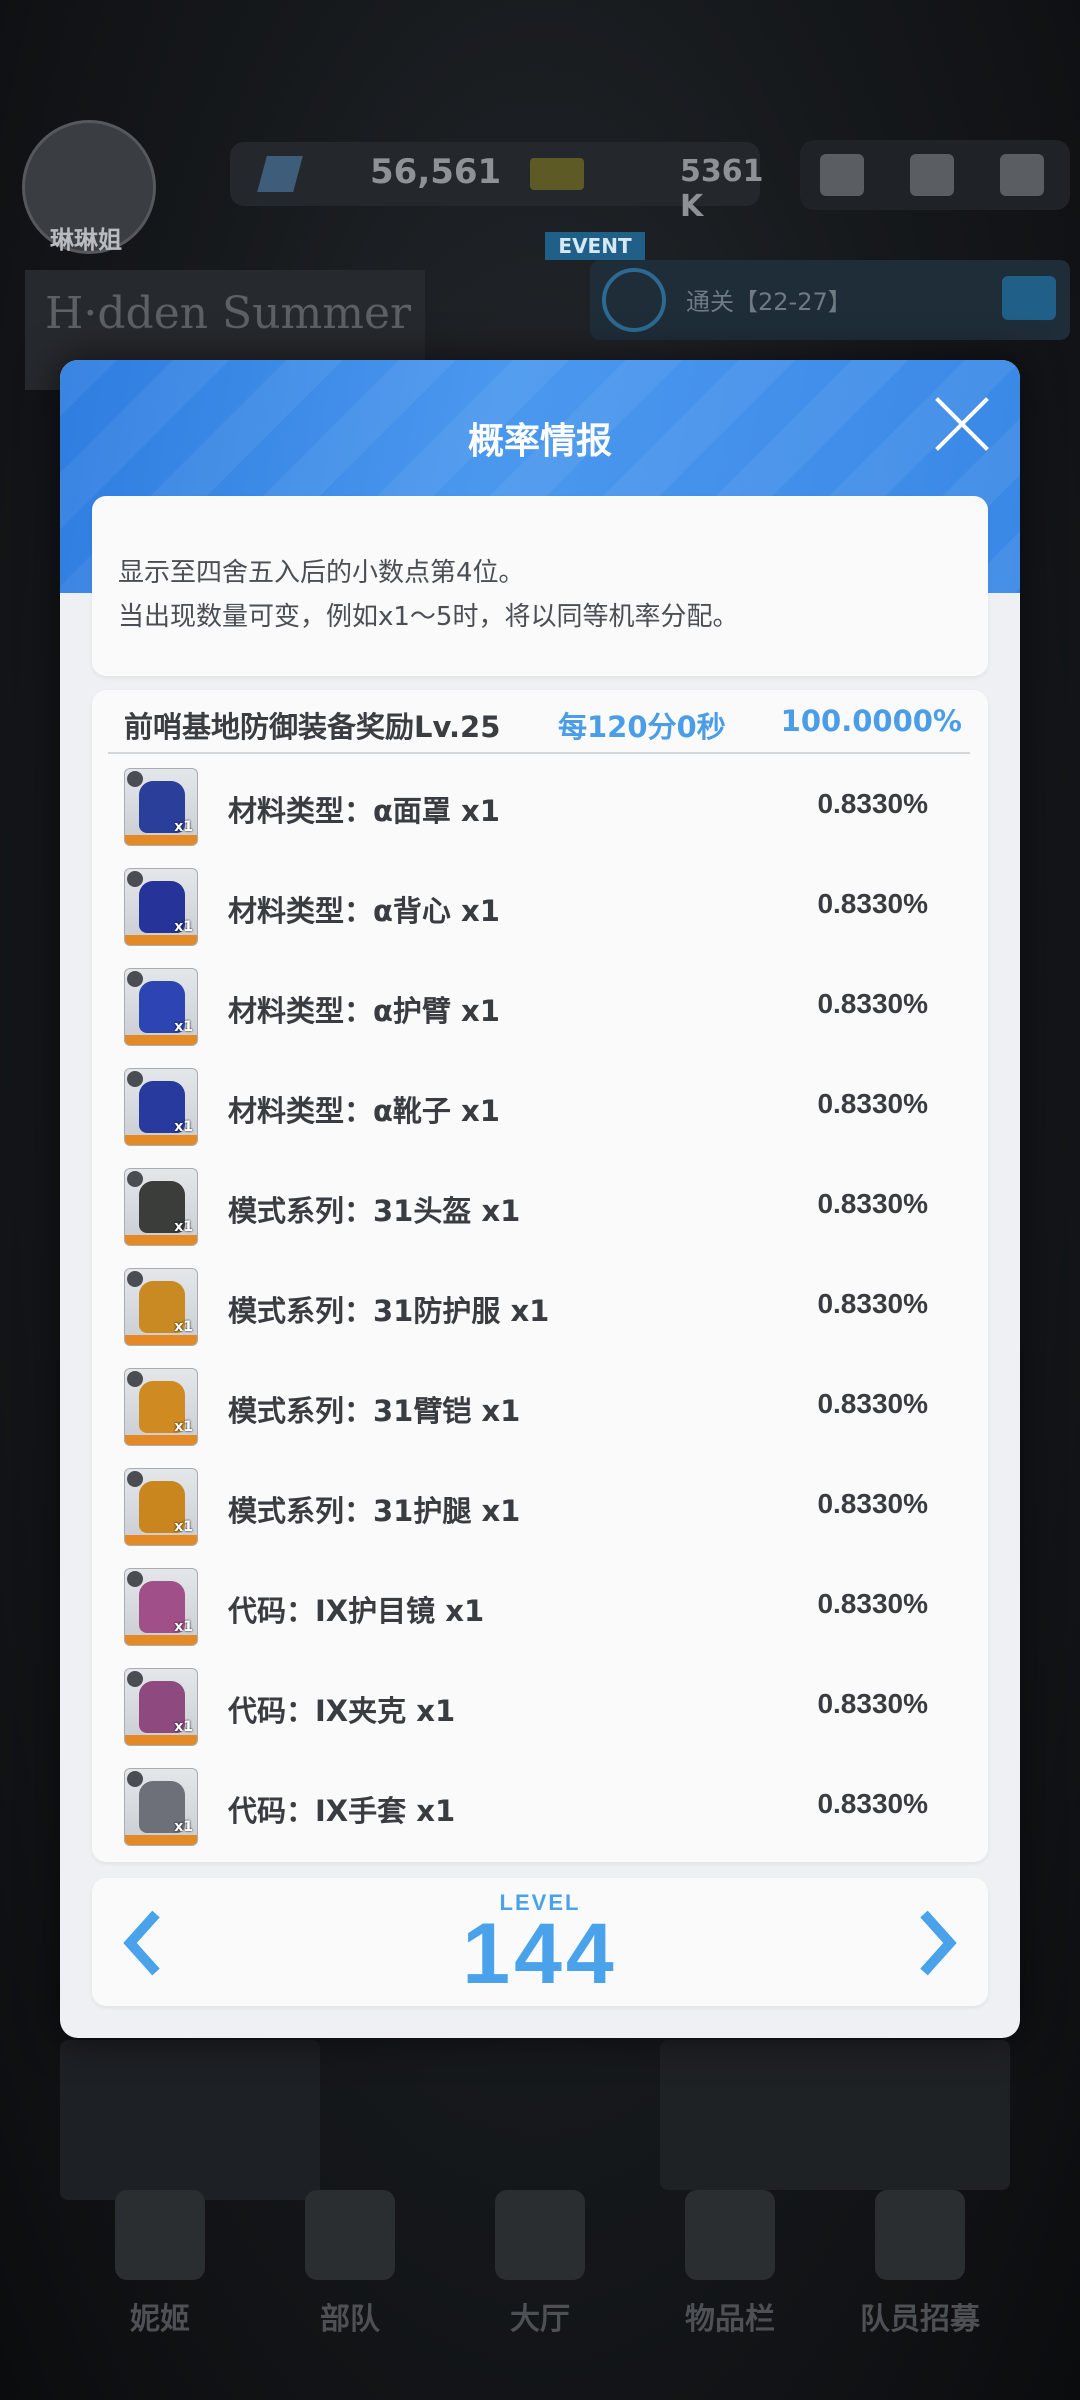 Image resolution: width=1080 pixels, height=2400 pixels. I want to click on notice-line-2: 当出现数量可变，例如x1～5时，将以同等机率分配。, so click(428, 617).